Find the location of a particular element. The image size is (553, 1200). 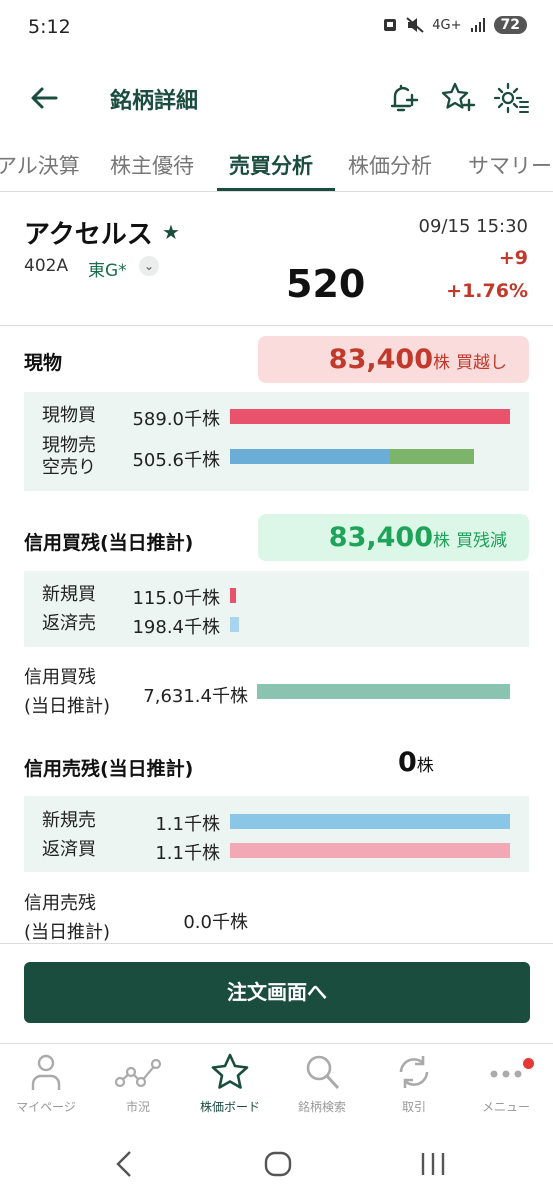

margin-buy-summary-label: 買残減 is located at coordinates (481, 541).